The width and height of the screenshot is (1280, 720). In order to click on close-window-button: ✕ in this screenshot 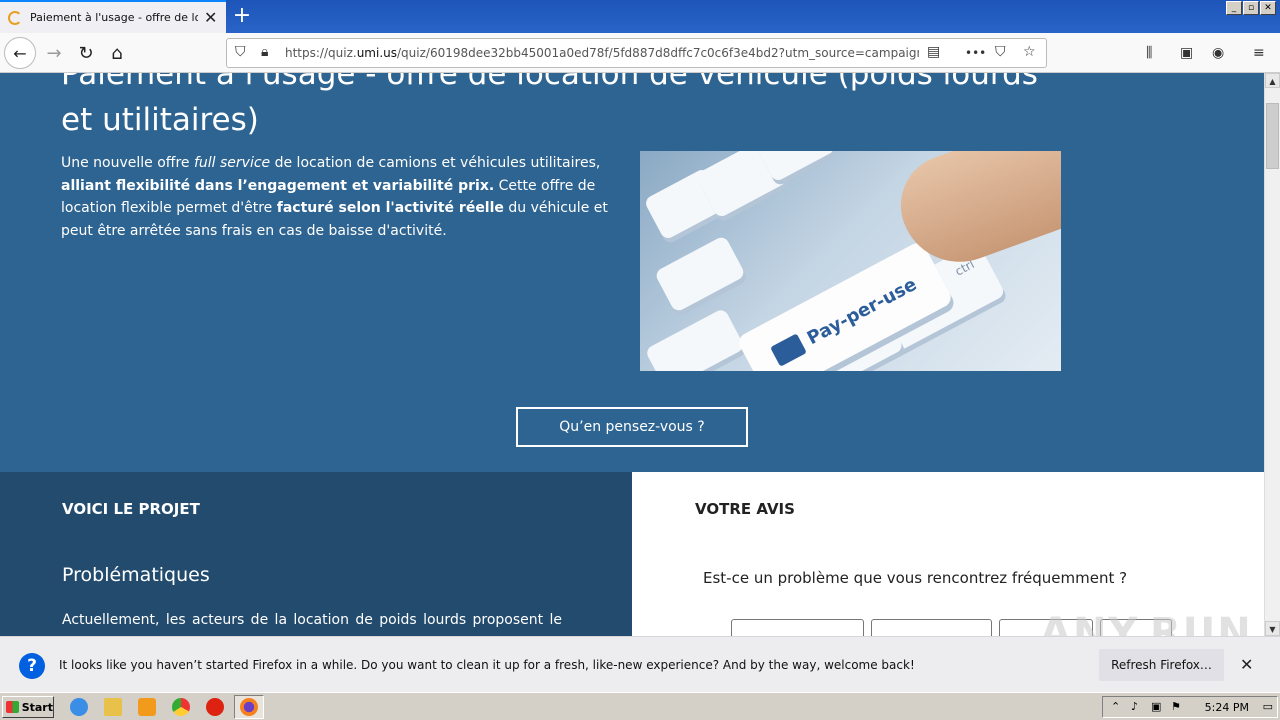, I will do `click(1268, 8)`.